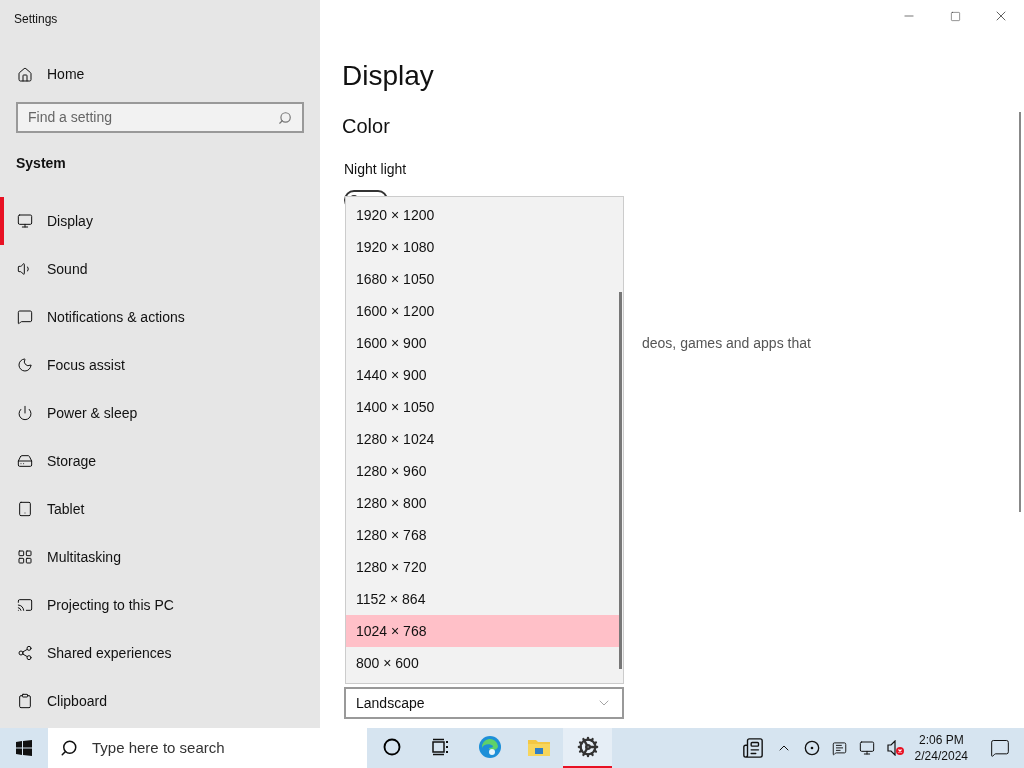 The height and width of the screenshot is (768, 1024). Describe the element at coordinates (811, 748) in the screenshot. I see `record-icon` at that location.